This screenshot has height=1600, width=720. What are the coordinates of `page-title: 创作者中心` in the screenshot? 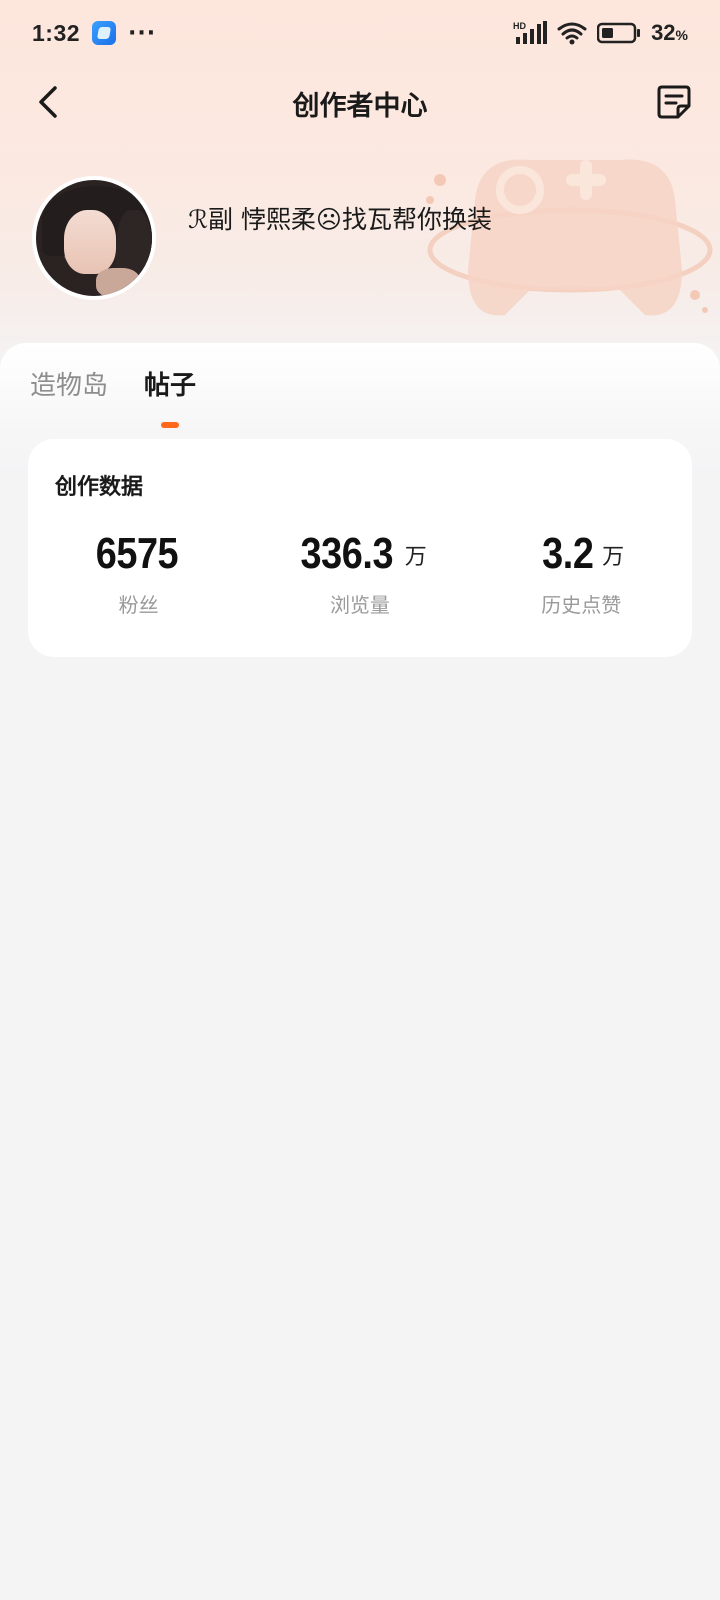 It's located at (360, 106).